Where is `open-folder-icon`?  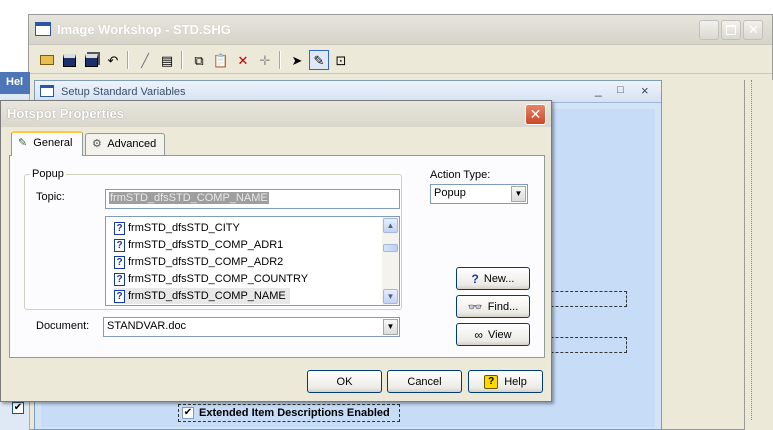
open-folder-icon is located at coordinates (47, 60).